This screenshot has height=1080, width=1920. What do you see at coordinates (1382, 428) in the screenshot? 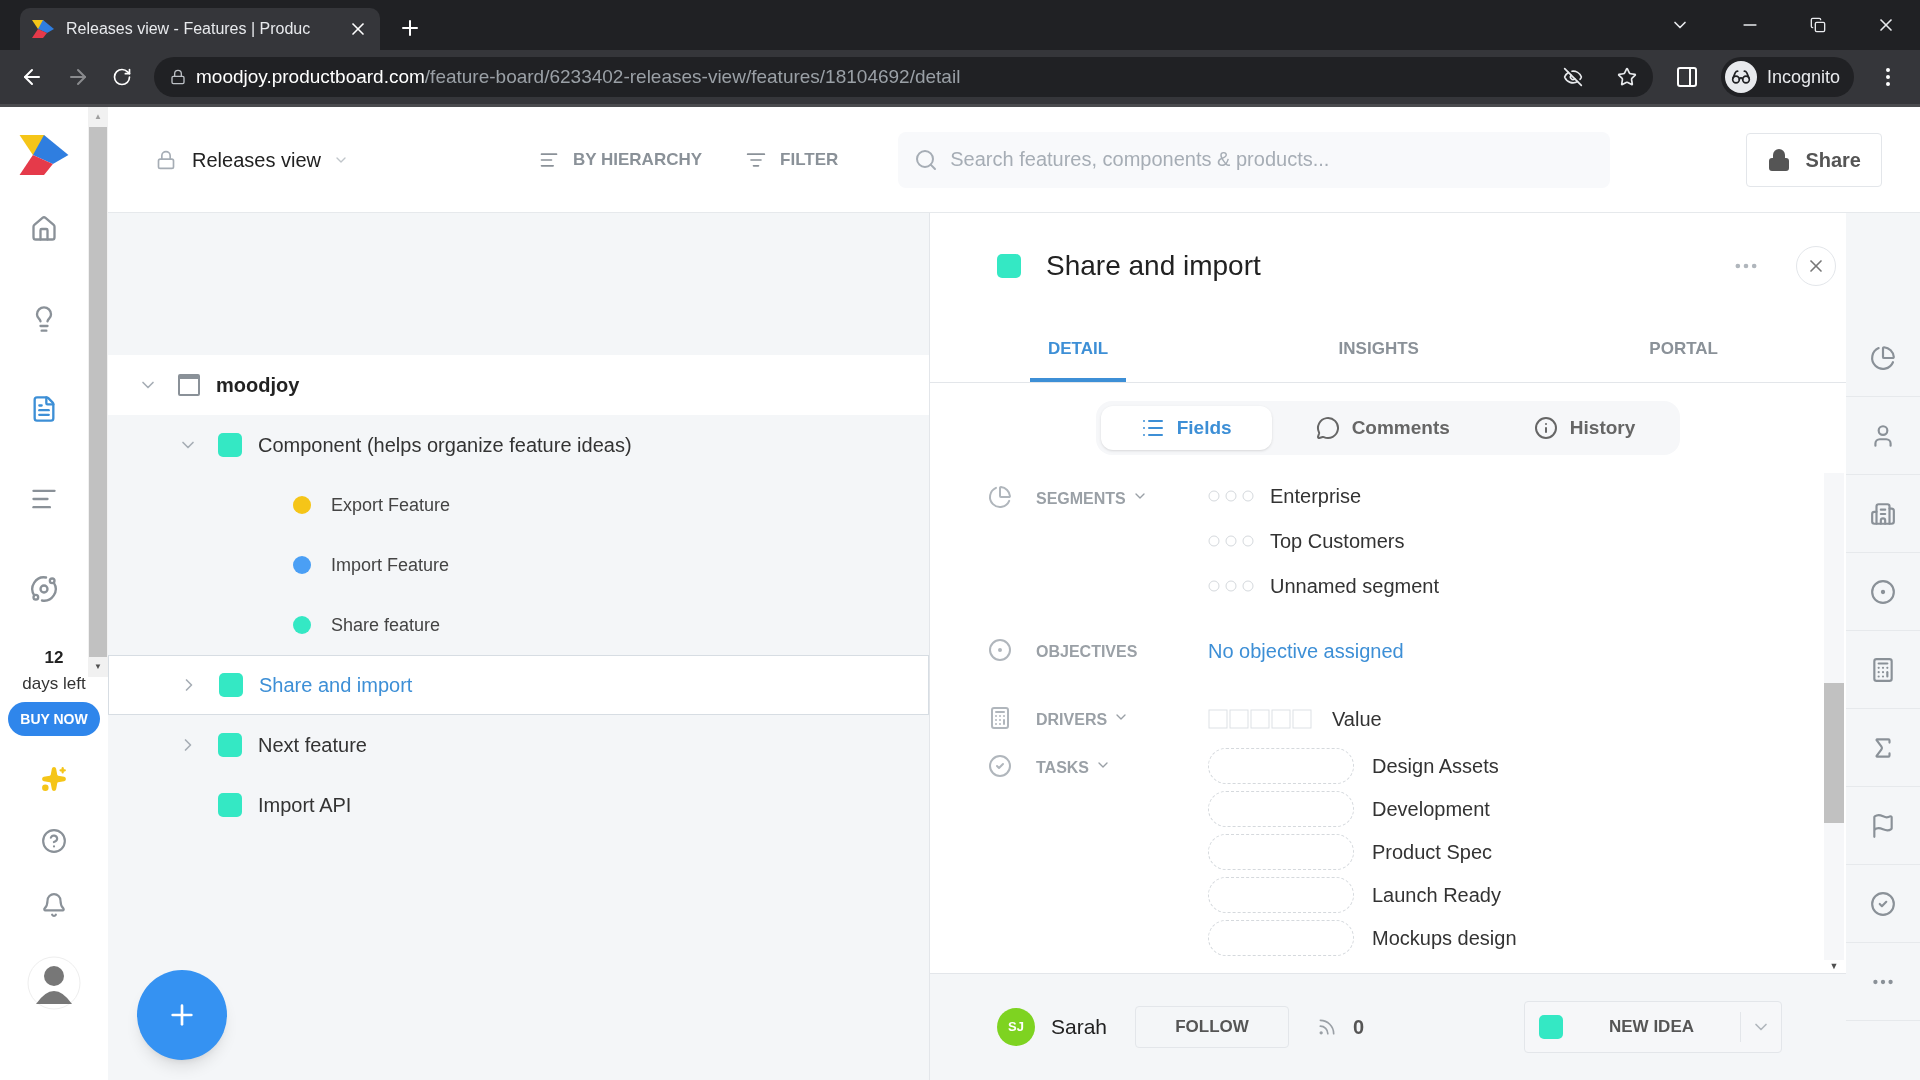
I see `view-tab: Comments` at bounding box center [1382, 428].